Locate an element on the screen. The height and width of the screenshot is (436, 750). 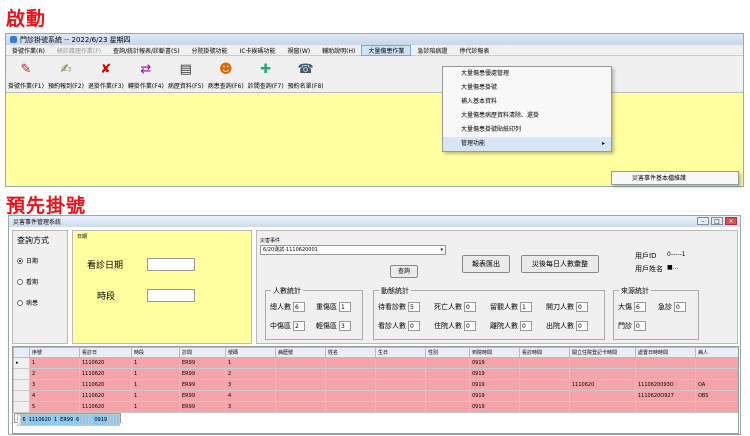
column-header: 性別 is located at coordinates (447, 352).